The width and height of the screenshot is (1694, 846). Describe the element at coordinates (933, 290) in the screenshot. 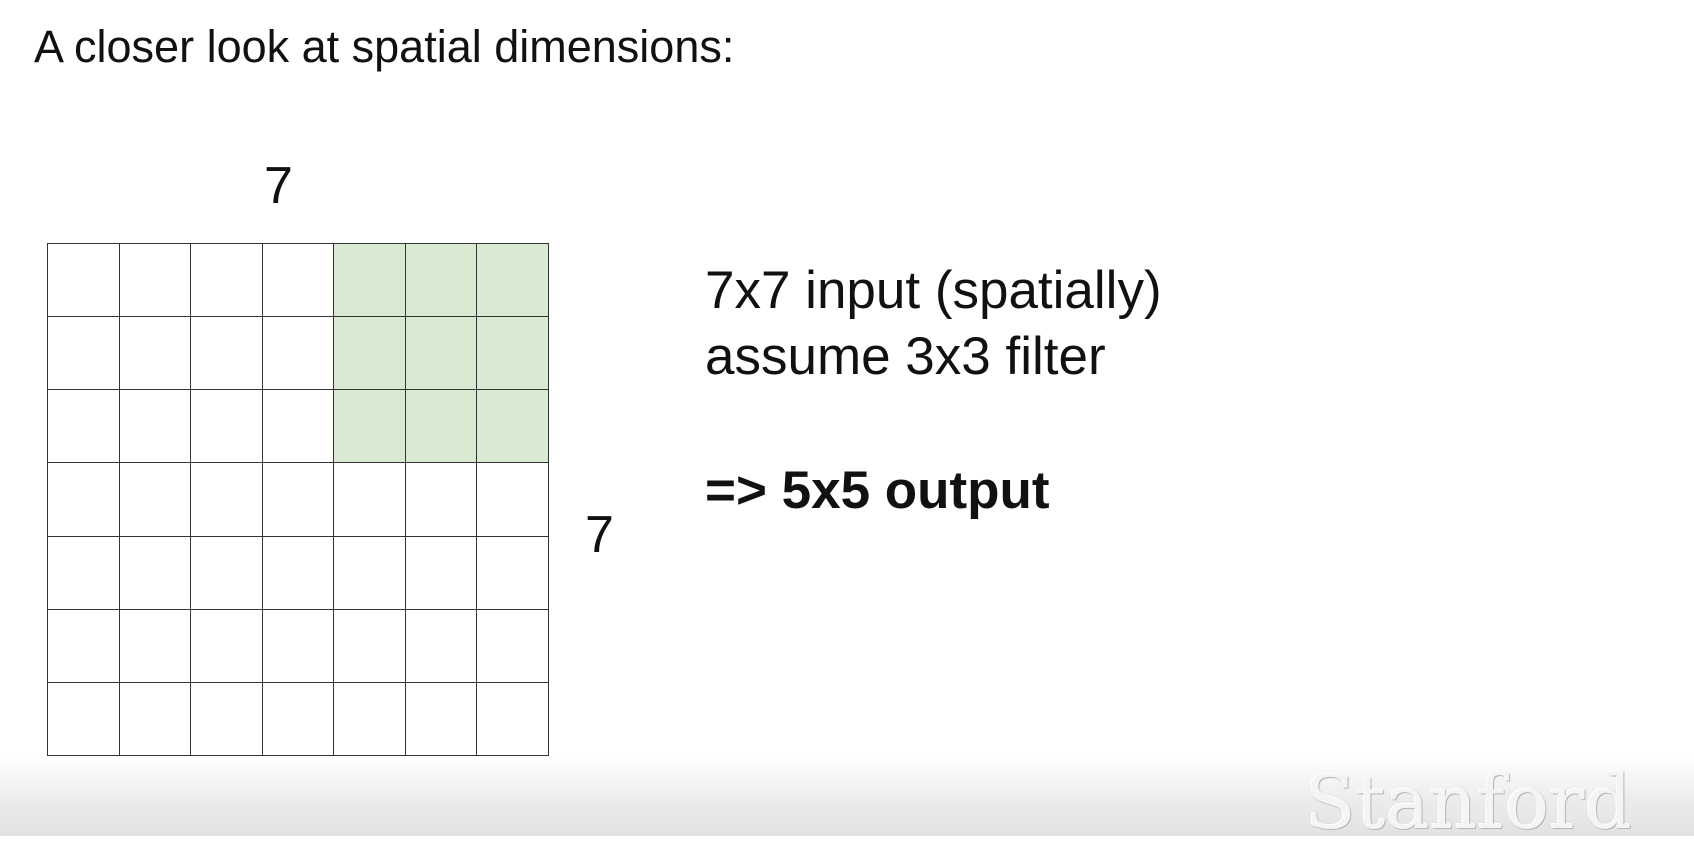

I see `input-size-note: 7x7 input (spatially)` at that location.